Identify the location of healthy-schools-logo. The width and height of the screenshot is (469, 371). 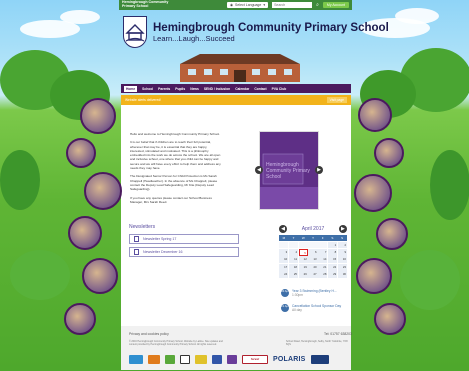
(136, 359).